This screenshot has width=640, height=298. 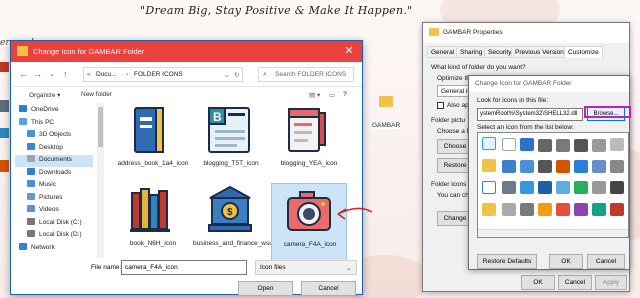 I want to click on search-input: ⌕ Search FOLDER ICONS, so click(x=306, y=74).